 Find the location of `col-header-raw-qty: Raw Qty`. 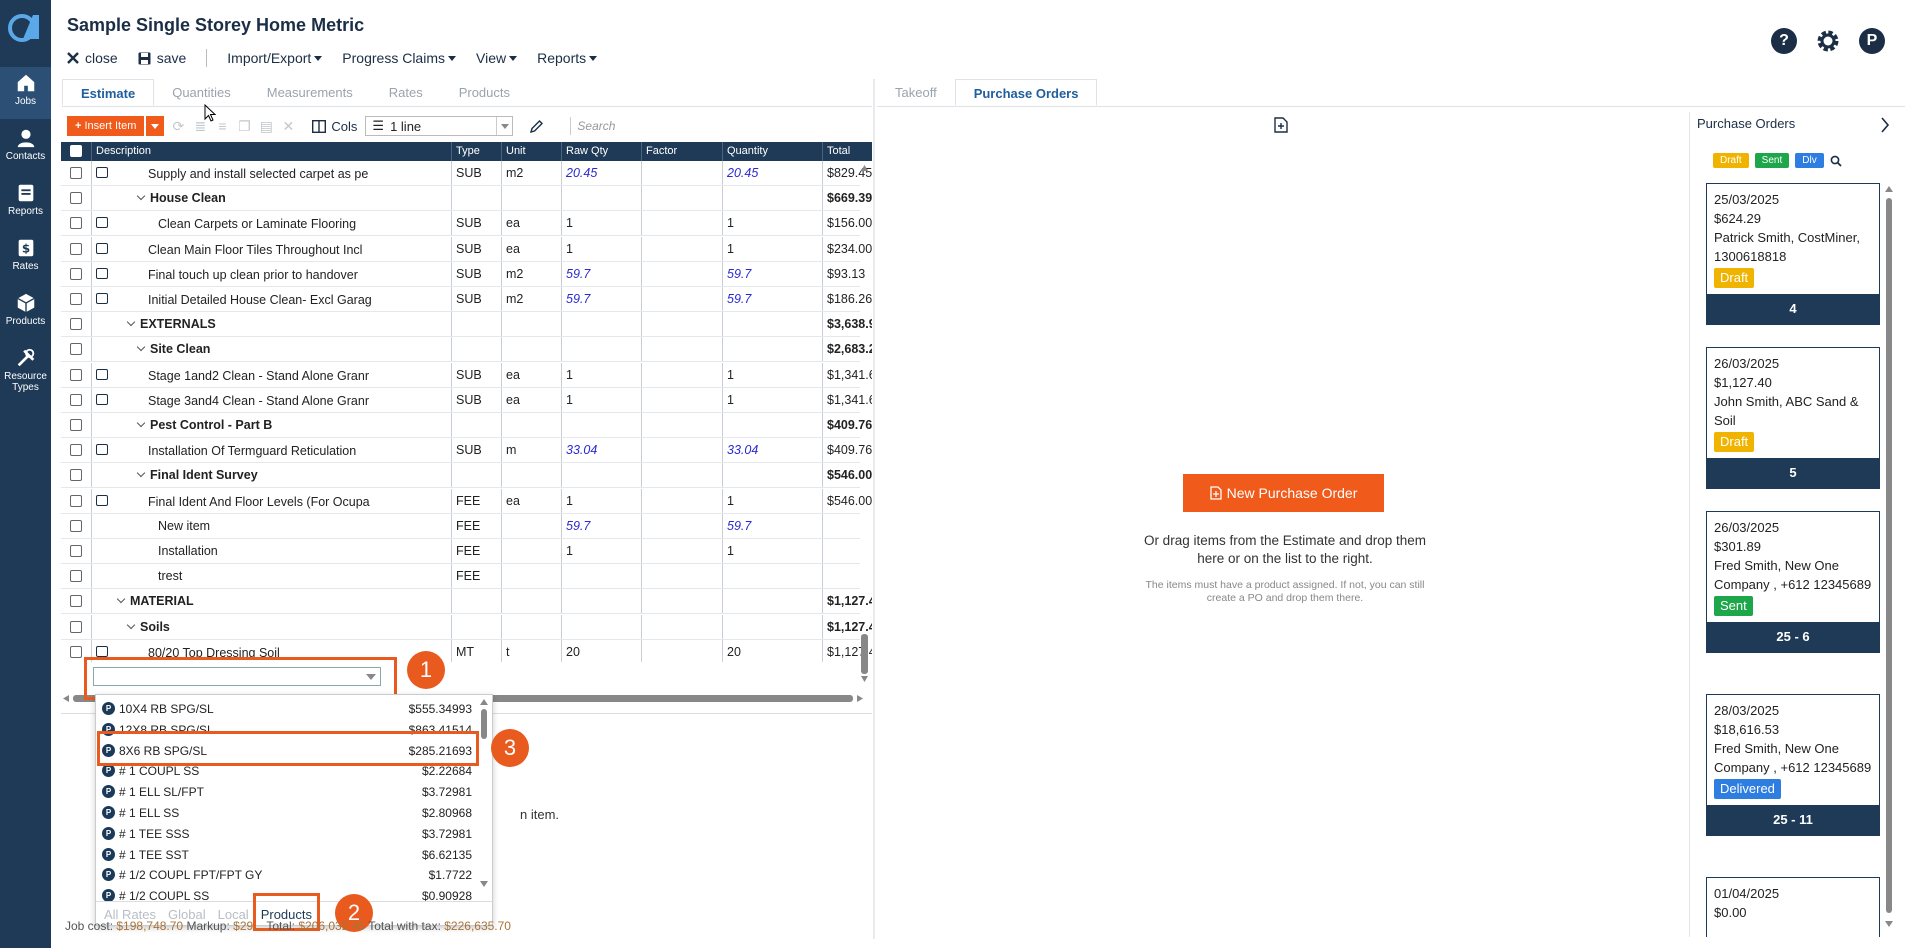

col-header-raw-qty: Raw Qty is located at coordinates (602, 151).